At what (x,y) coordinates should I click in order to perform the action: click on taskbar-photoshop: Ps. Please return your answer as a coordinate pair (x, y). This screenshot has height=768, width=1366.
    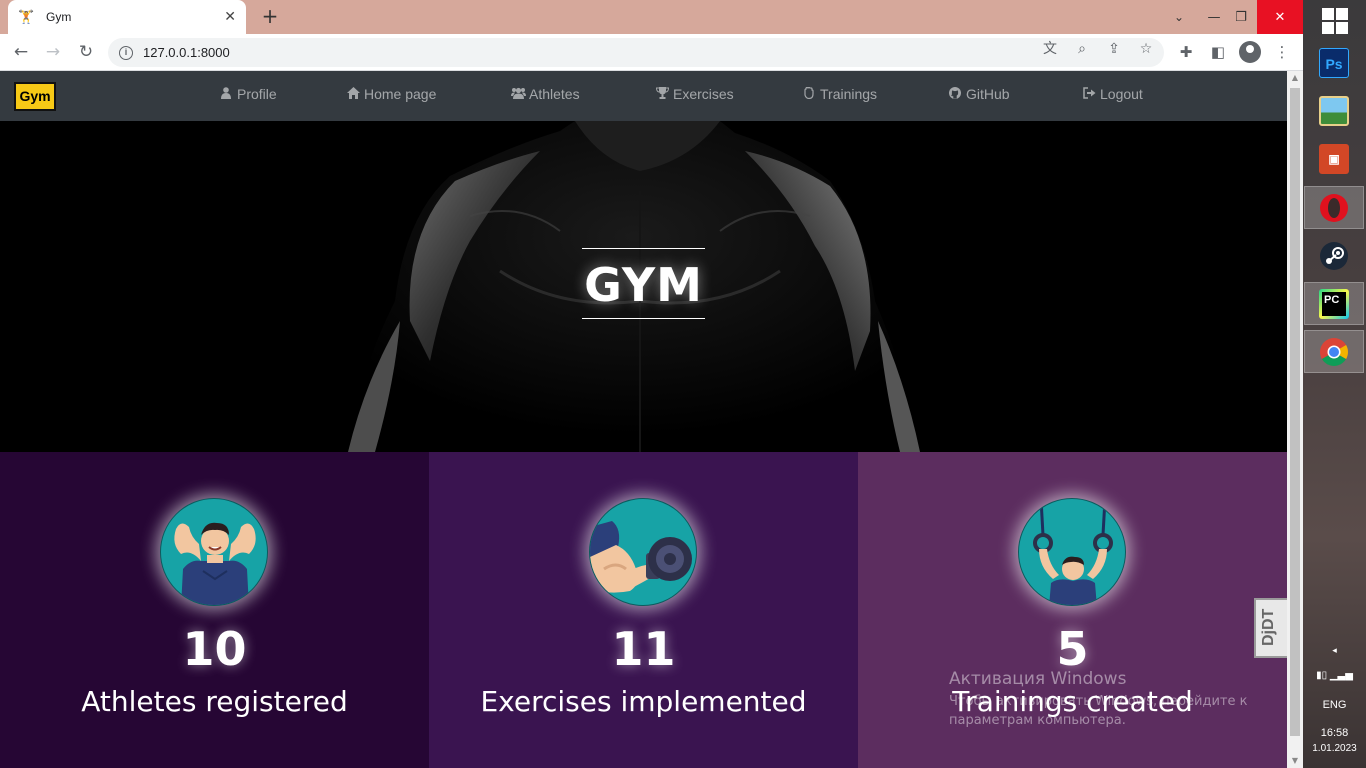
    Looking at the image, I should click on (1334, 62).